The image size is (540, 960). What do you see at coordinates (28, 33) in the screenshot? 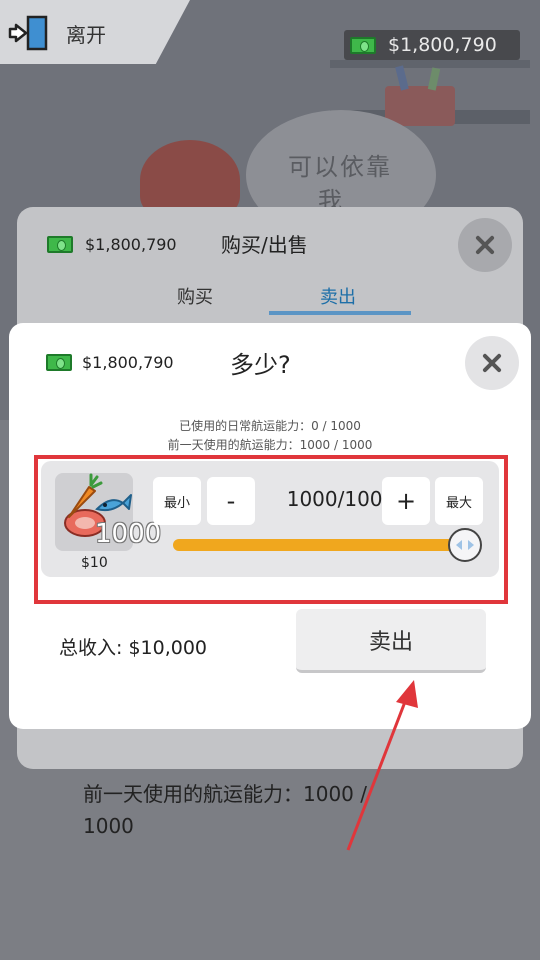
I see `exit-door-icon` at bounding box center [28, 33].